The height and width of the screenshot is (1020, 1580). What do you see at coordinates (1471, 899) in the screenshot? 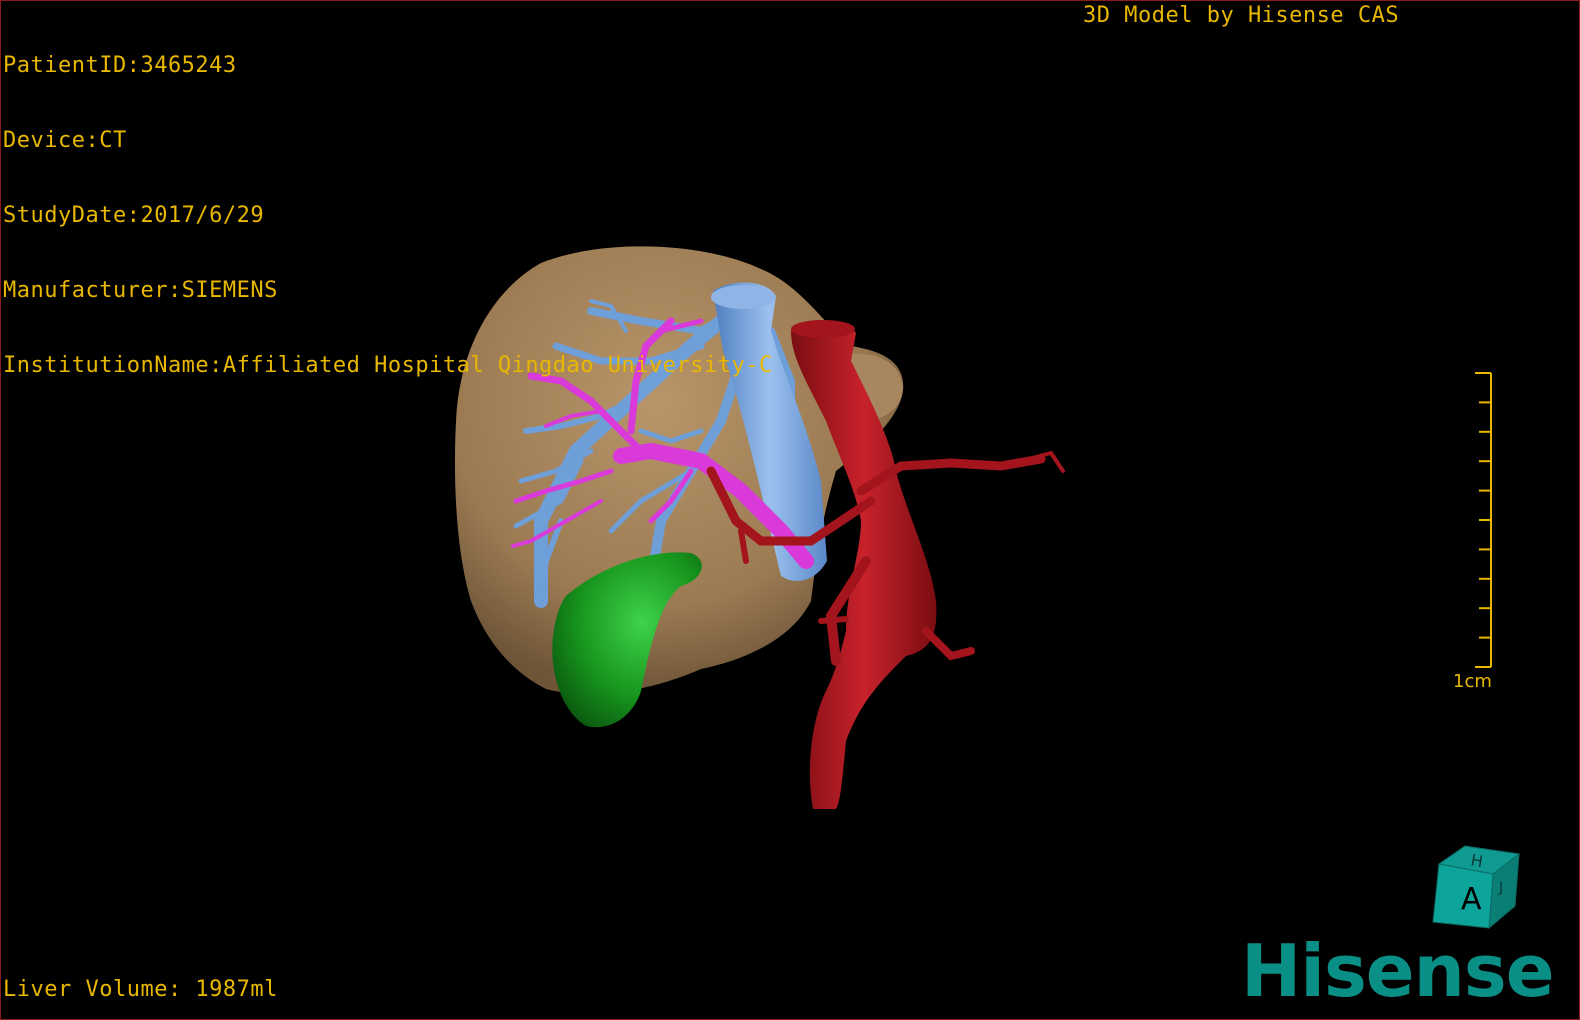
I see `cube-front-label: A` at bounding box center [1471, 899].